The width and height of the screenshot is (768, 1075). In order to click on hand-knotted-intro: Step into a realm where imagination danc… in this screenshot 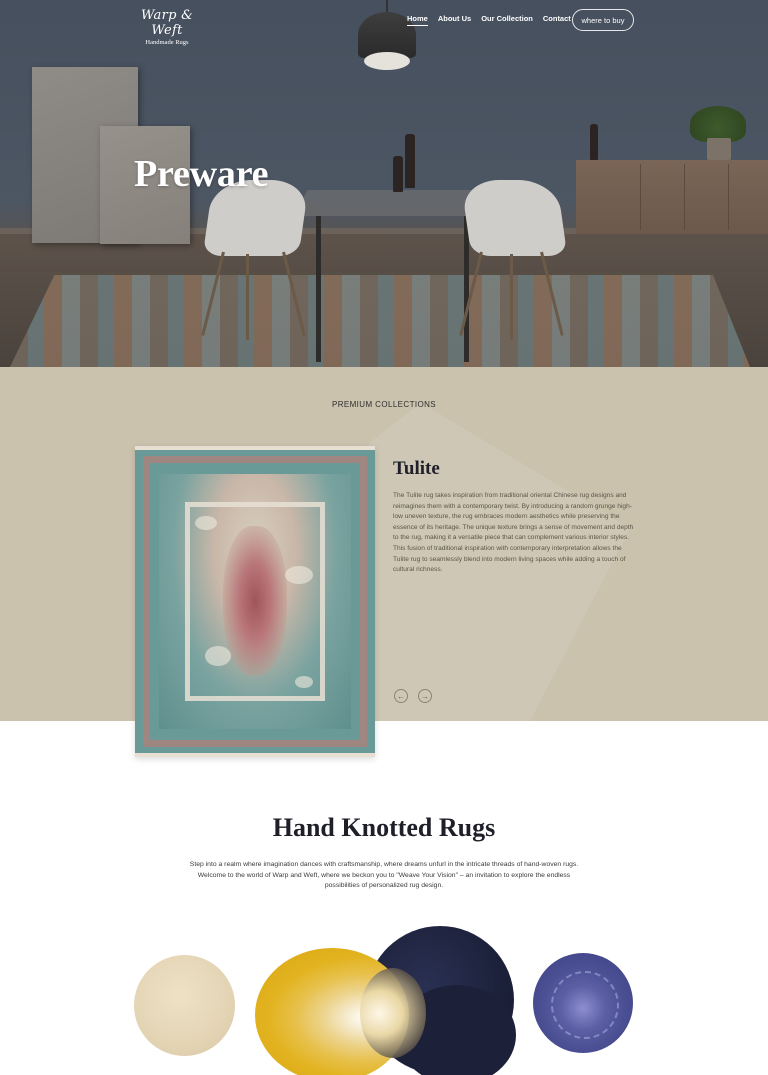, I will do `click(384, 875)`.